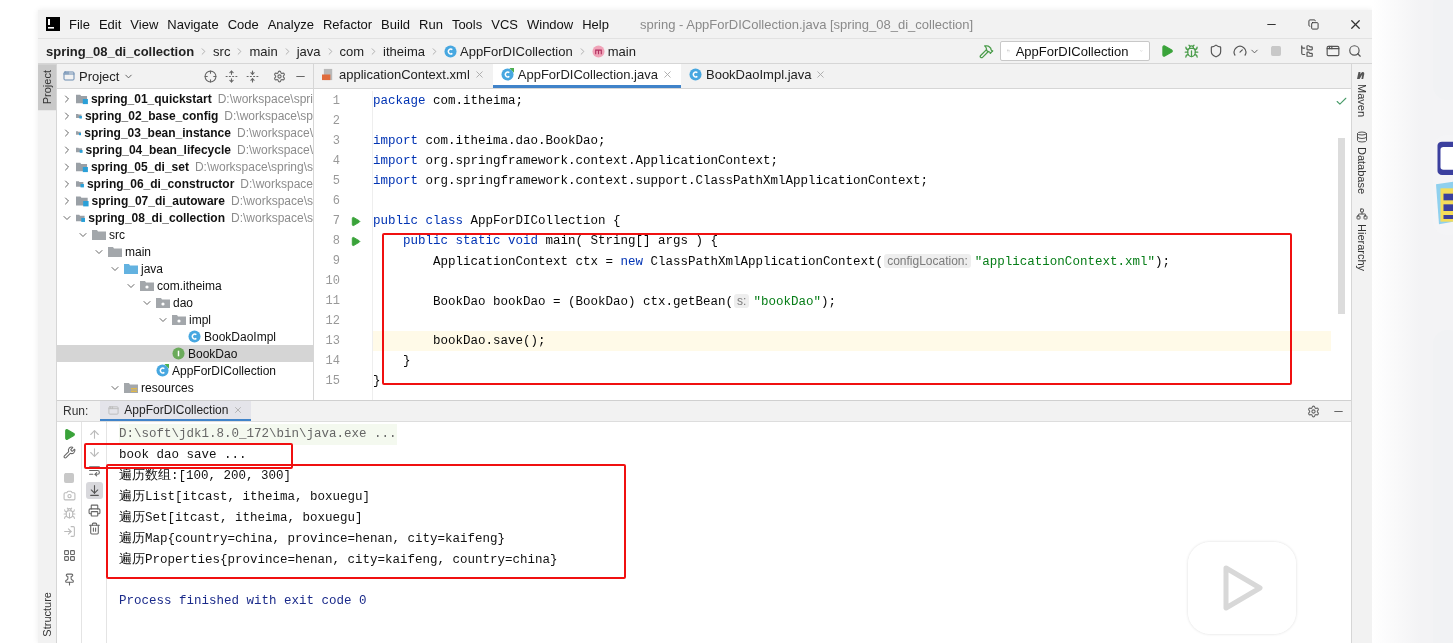 The height and width of the screenshot is (643, 1453). What do you see at coordinates (210, 76) in the screenshot?
I see `locate-icon` at bounding box center [210, 76].